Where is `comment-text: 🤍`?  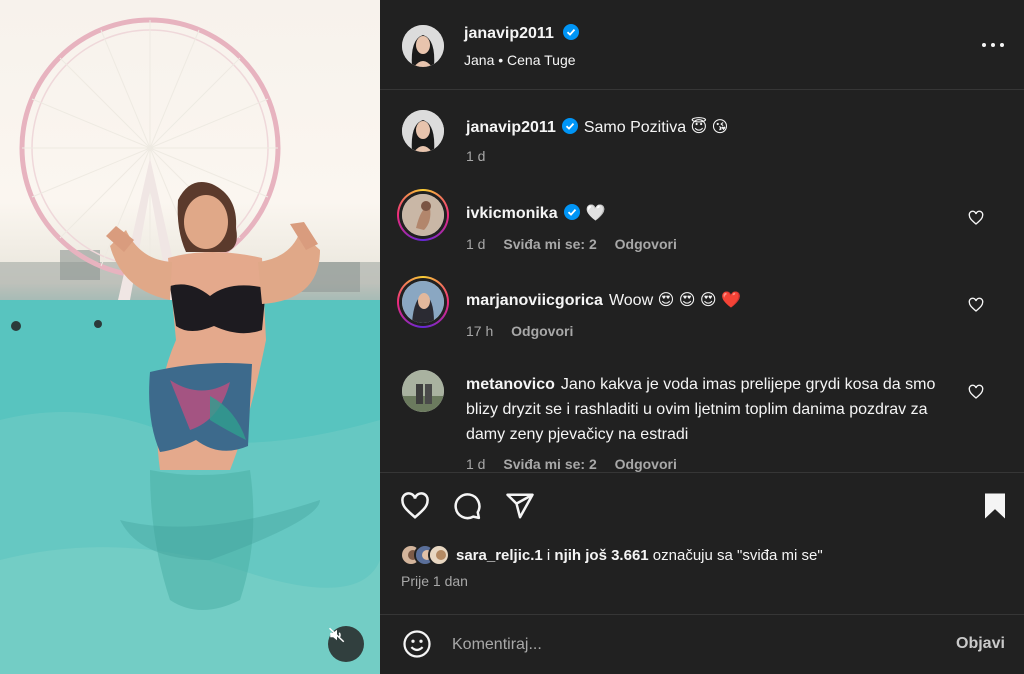
comment-text: 🤍 is located at coordinates (595, 213).